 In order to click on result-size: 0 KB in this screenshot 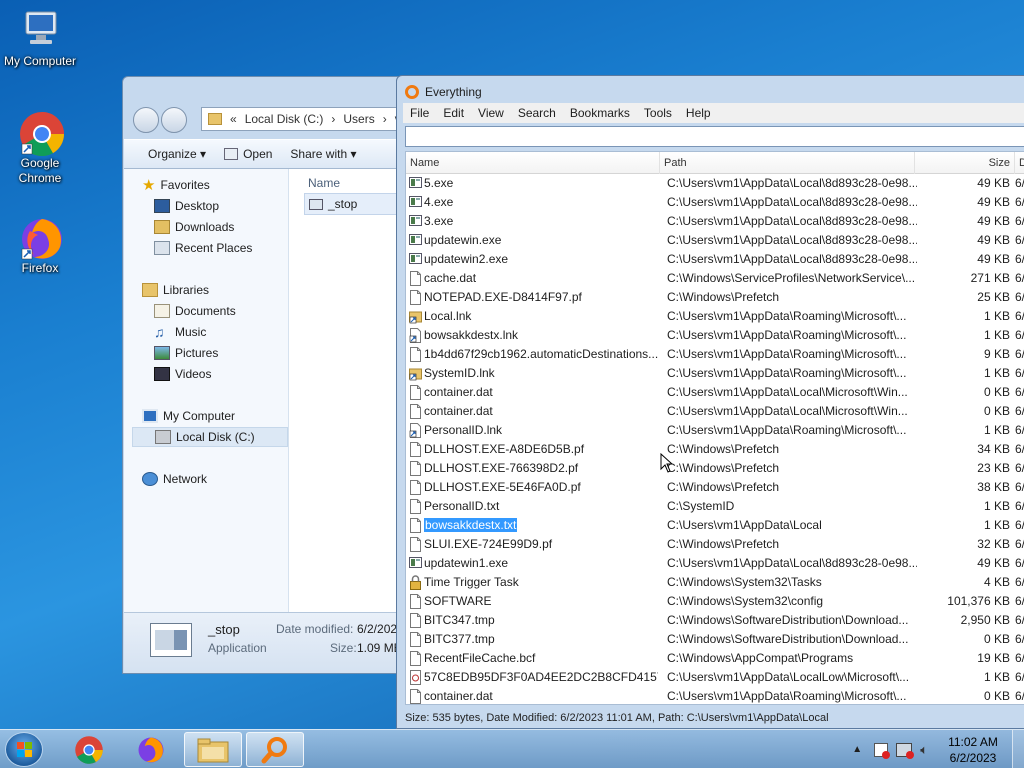, I will do `click(996, 696)`.